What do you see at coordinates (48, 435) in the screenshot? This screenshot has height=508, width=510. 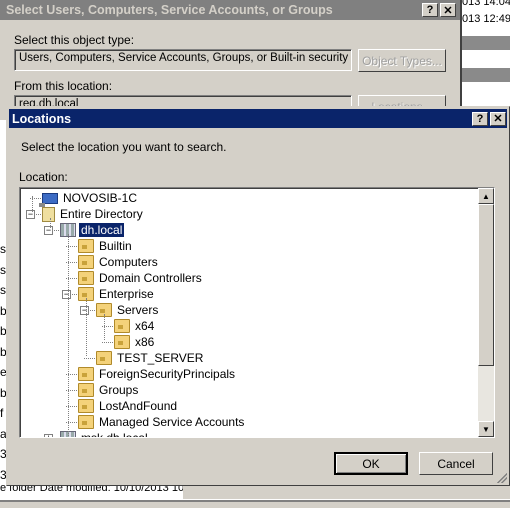 I see `expand-icon: +` at bounding box center [48, 435].